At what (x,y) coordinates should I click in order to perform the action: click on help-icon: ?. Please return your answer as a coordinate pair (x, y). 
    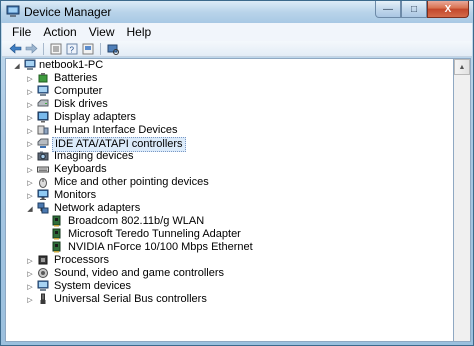
    Looking at the image, I should click on (72, 48).